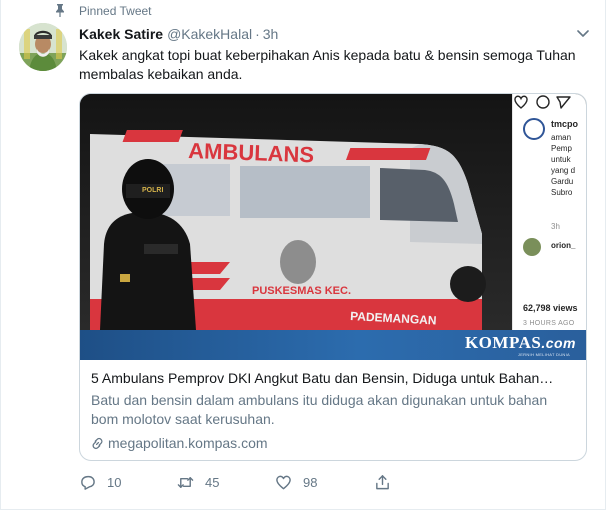 The image size is (606, 510). Describe the element at coordinates (534, 129) in the screenshot. I see `ig-account-avatar` at that location.